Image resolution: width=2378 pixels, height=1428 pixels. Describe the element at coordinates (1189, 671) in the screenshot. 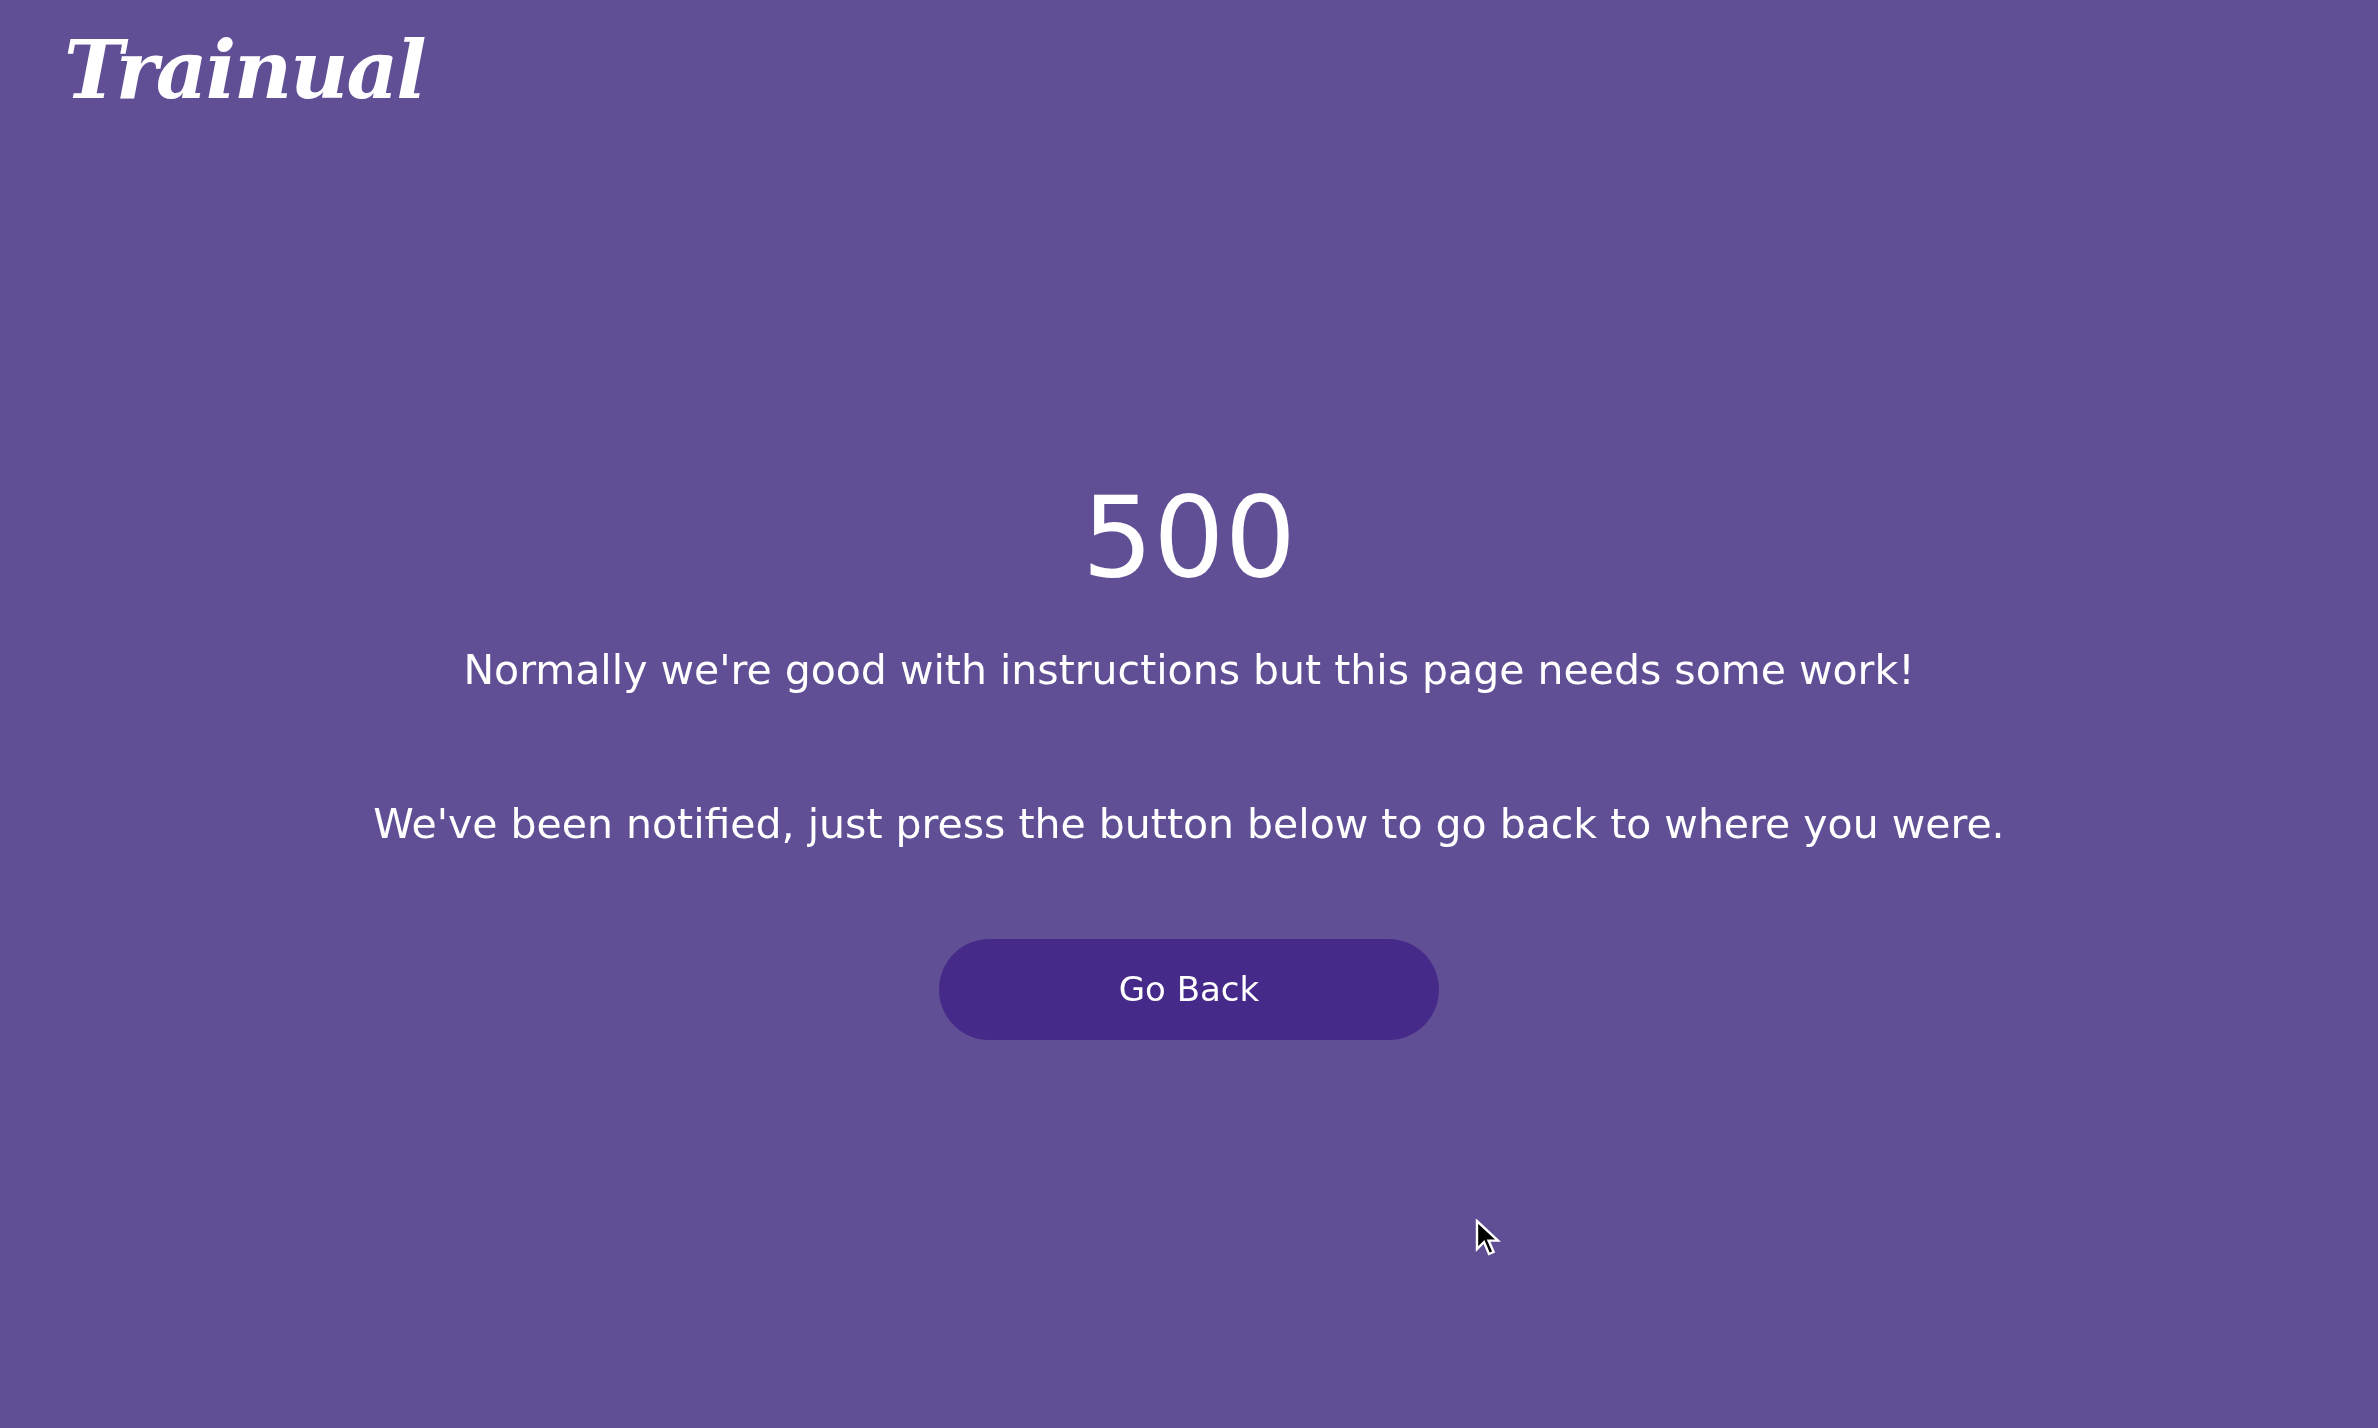

I see `error-message: Normally we're good with instructions but this page needs some work!` at that location.